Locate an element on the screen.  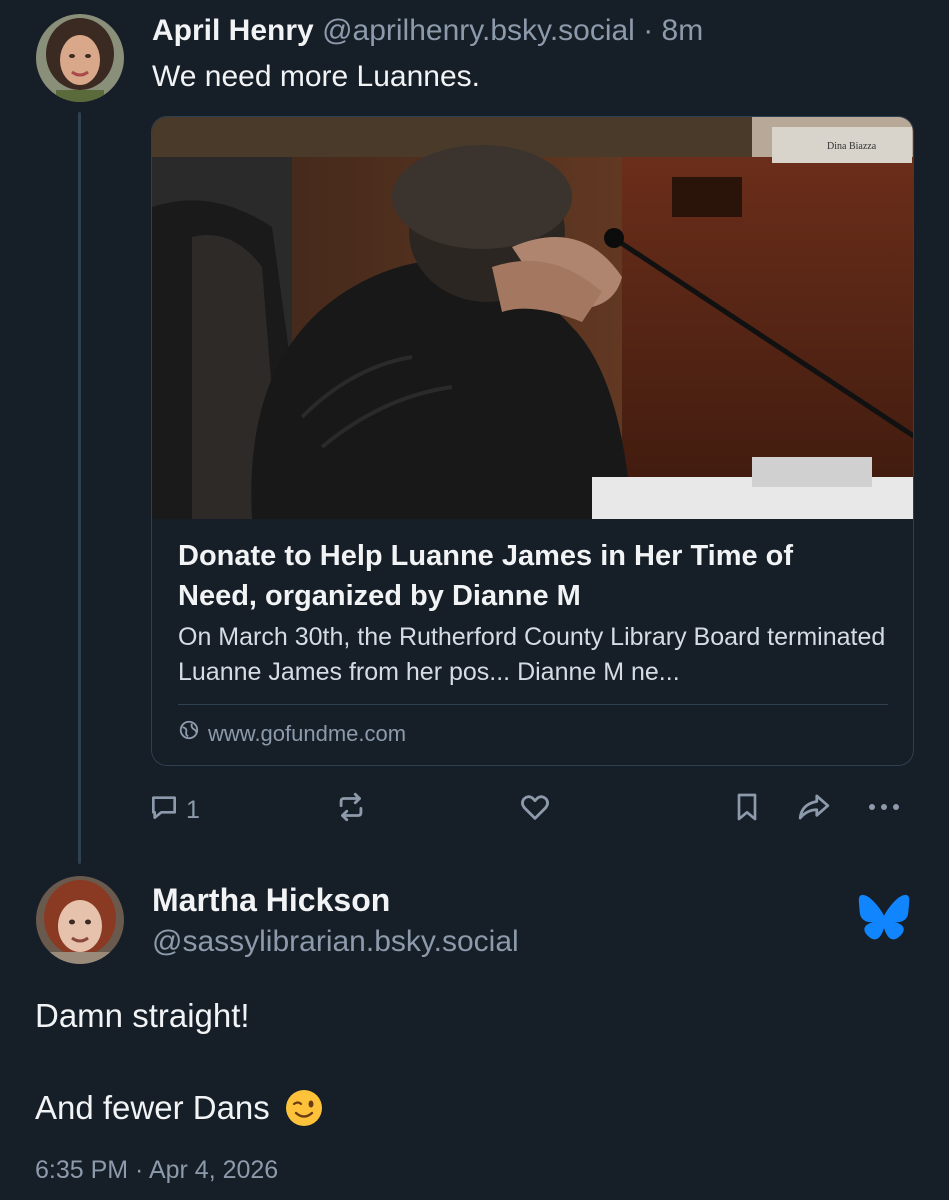
reply-text-line-2-wrap: And fewer Dans is located at coordinates (179, 1108).